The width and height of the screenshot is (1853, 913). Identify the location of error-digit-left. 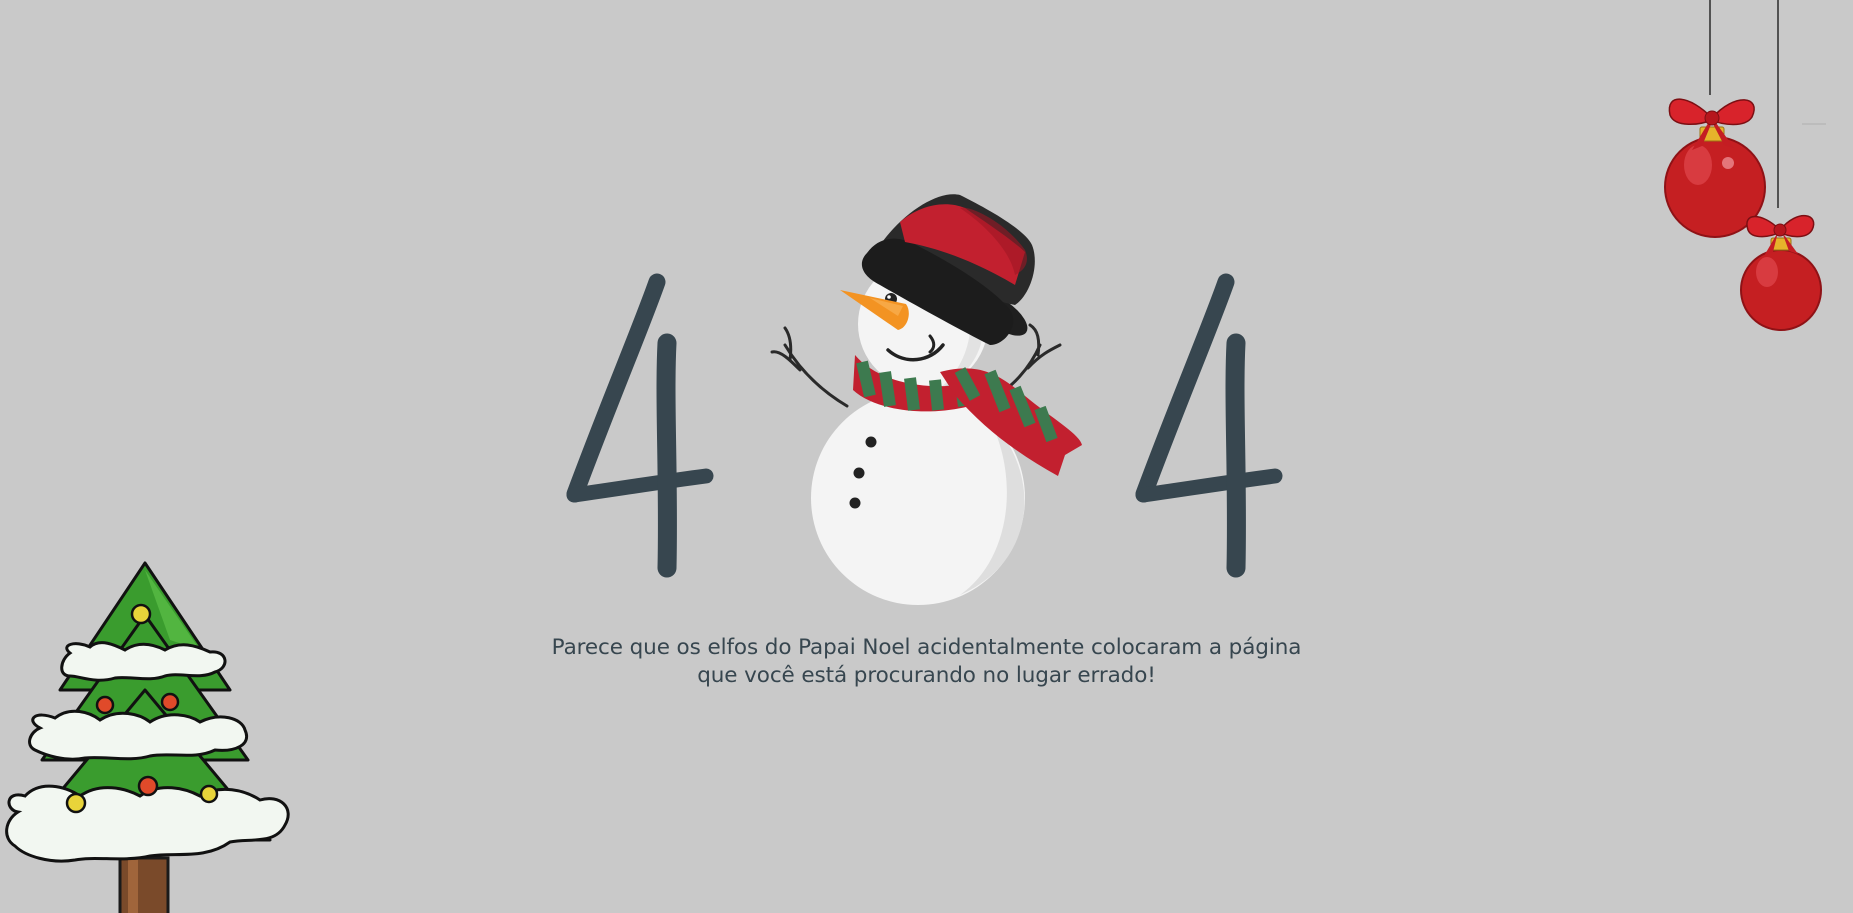
(640, 425).